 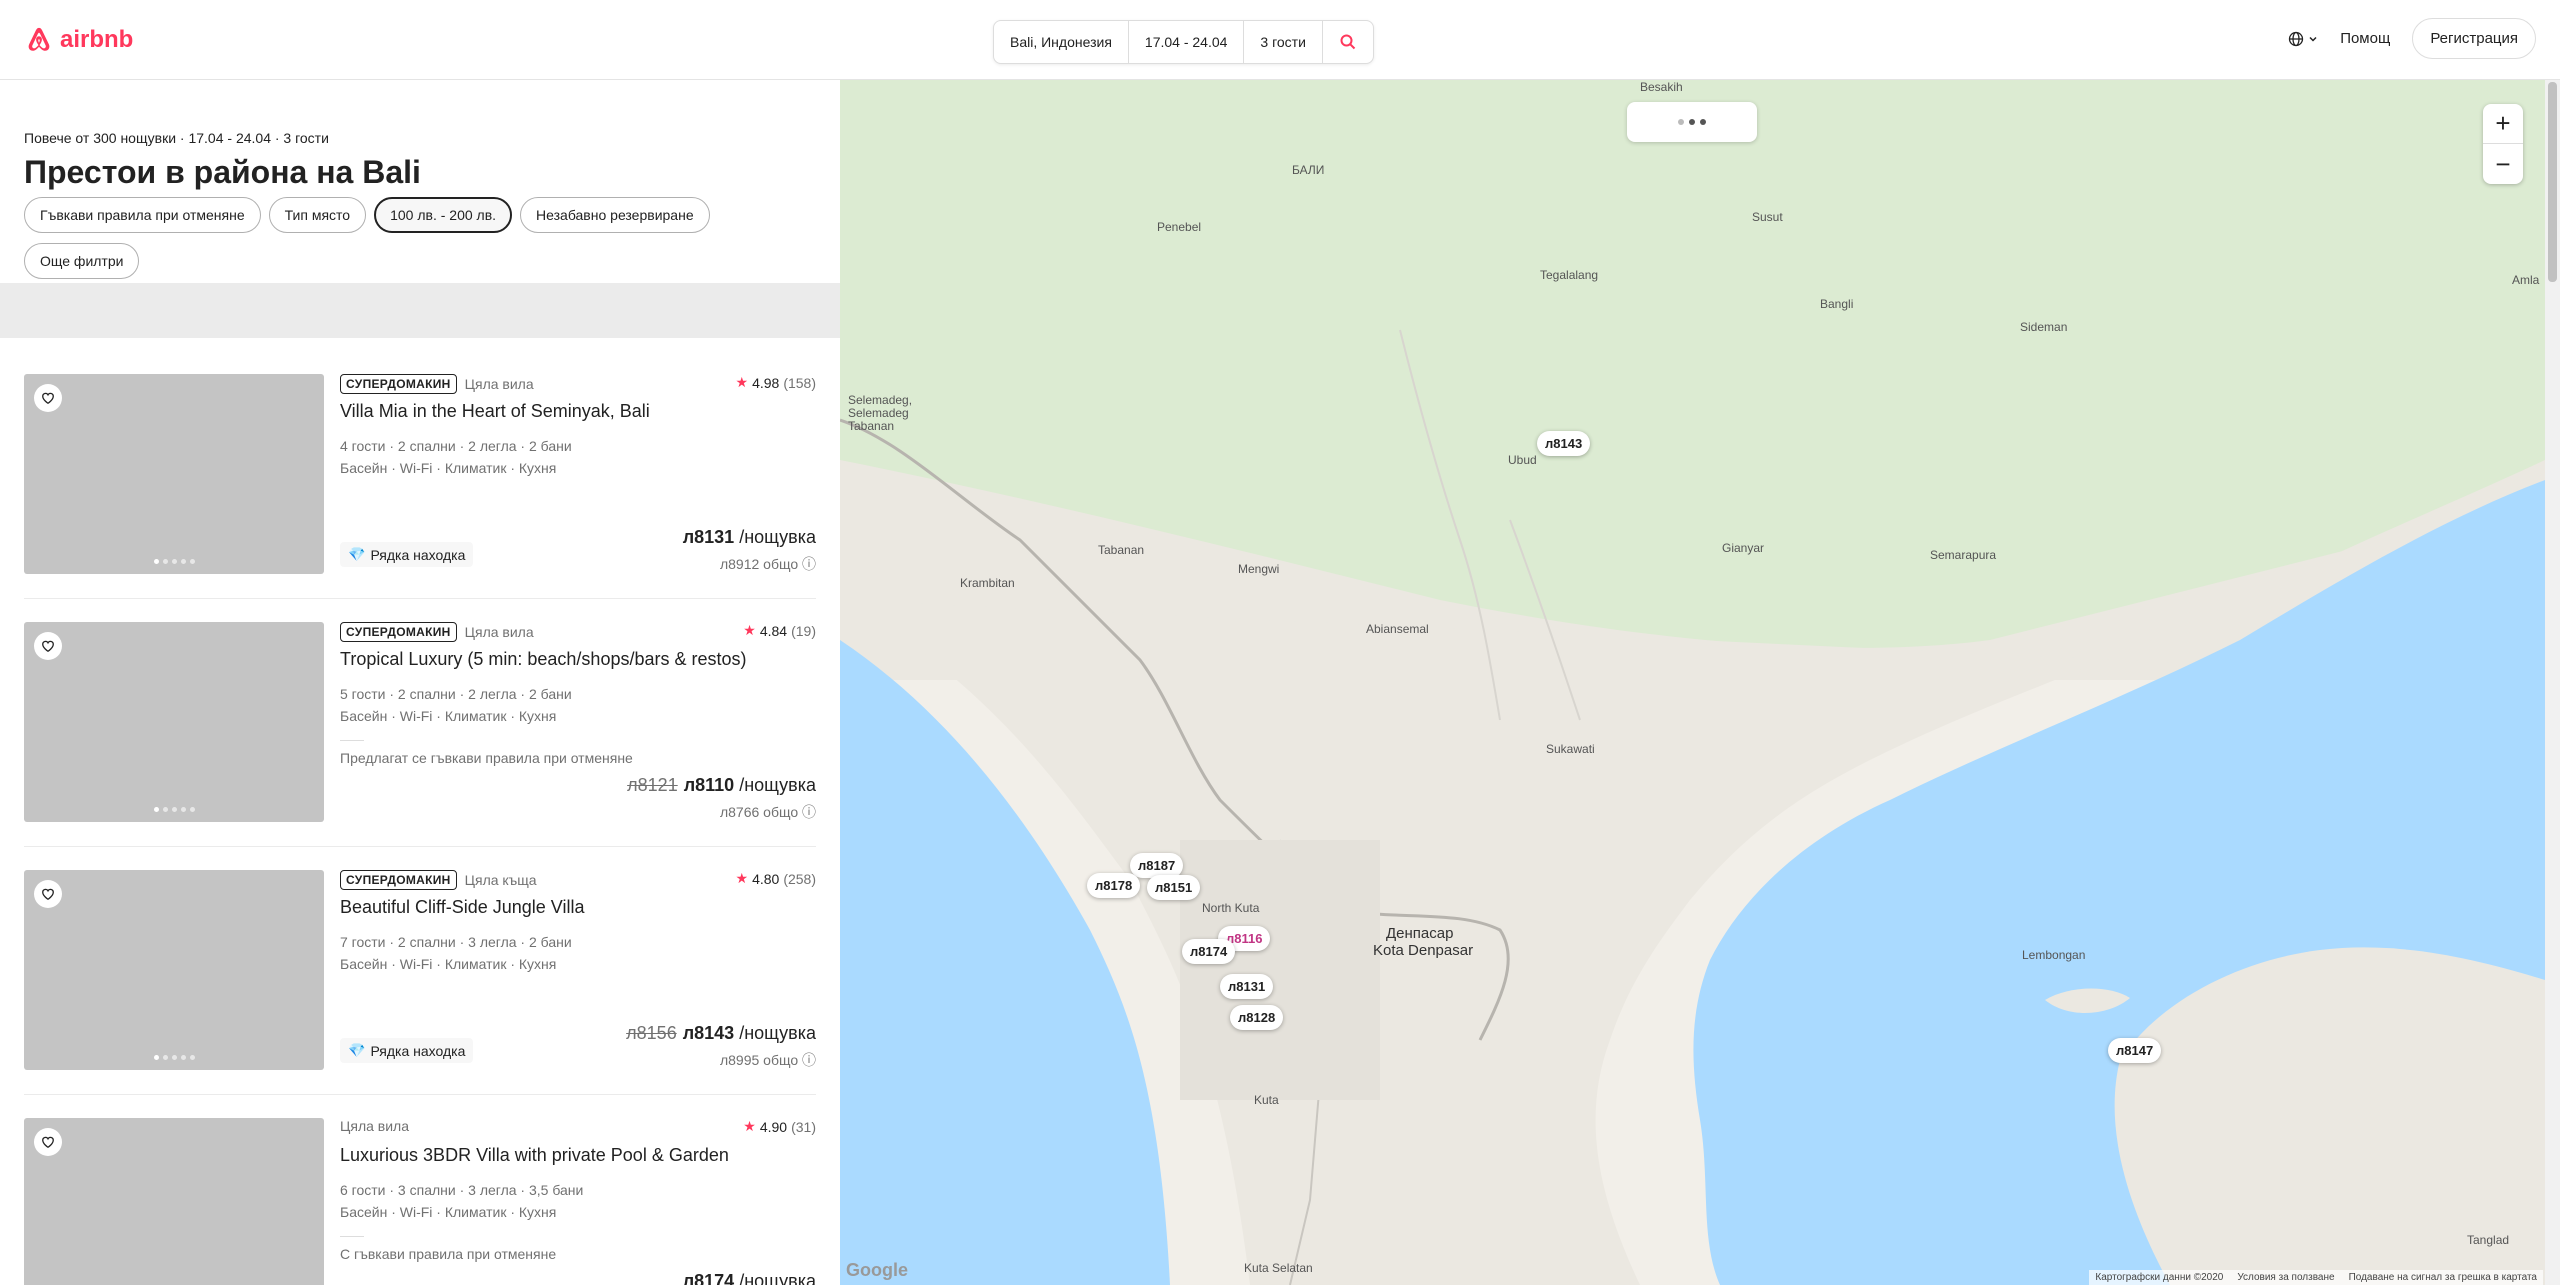 What do you see at coordinates (1283, 42) in the screenshot?
I see `search-guests: 3 гости` at bounding box center [1283, 42].